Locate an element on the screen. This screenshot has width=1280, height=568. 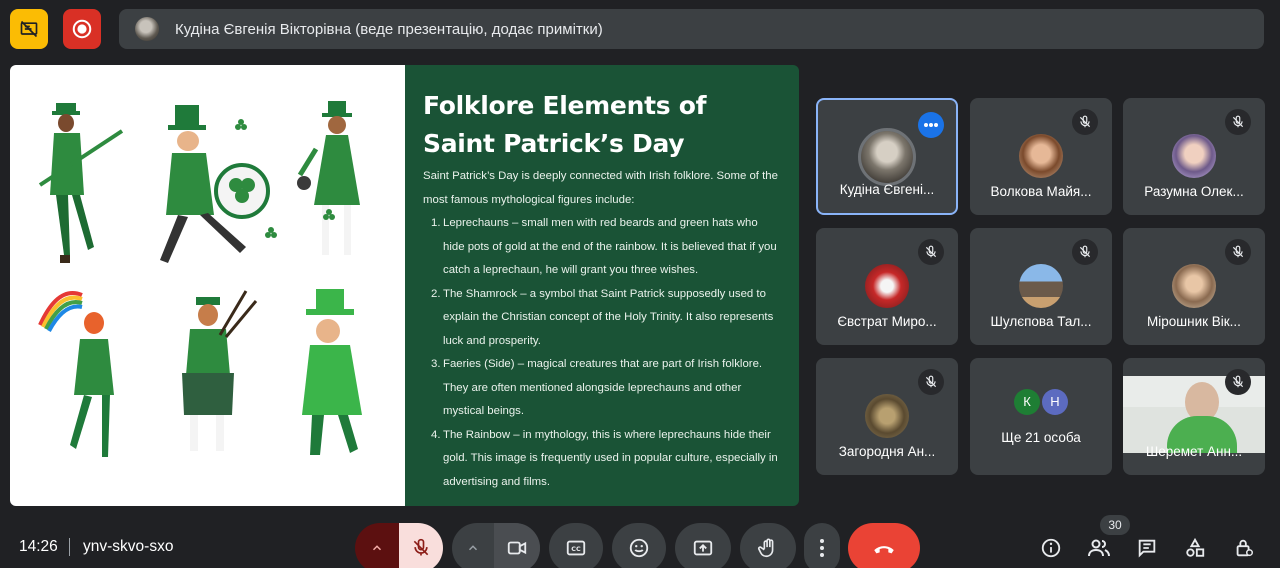
activities-button is located at coordinates (1195, 548).